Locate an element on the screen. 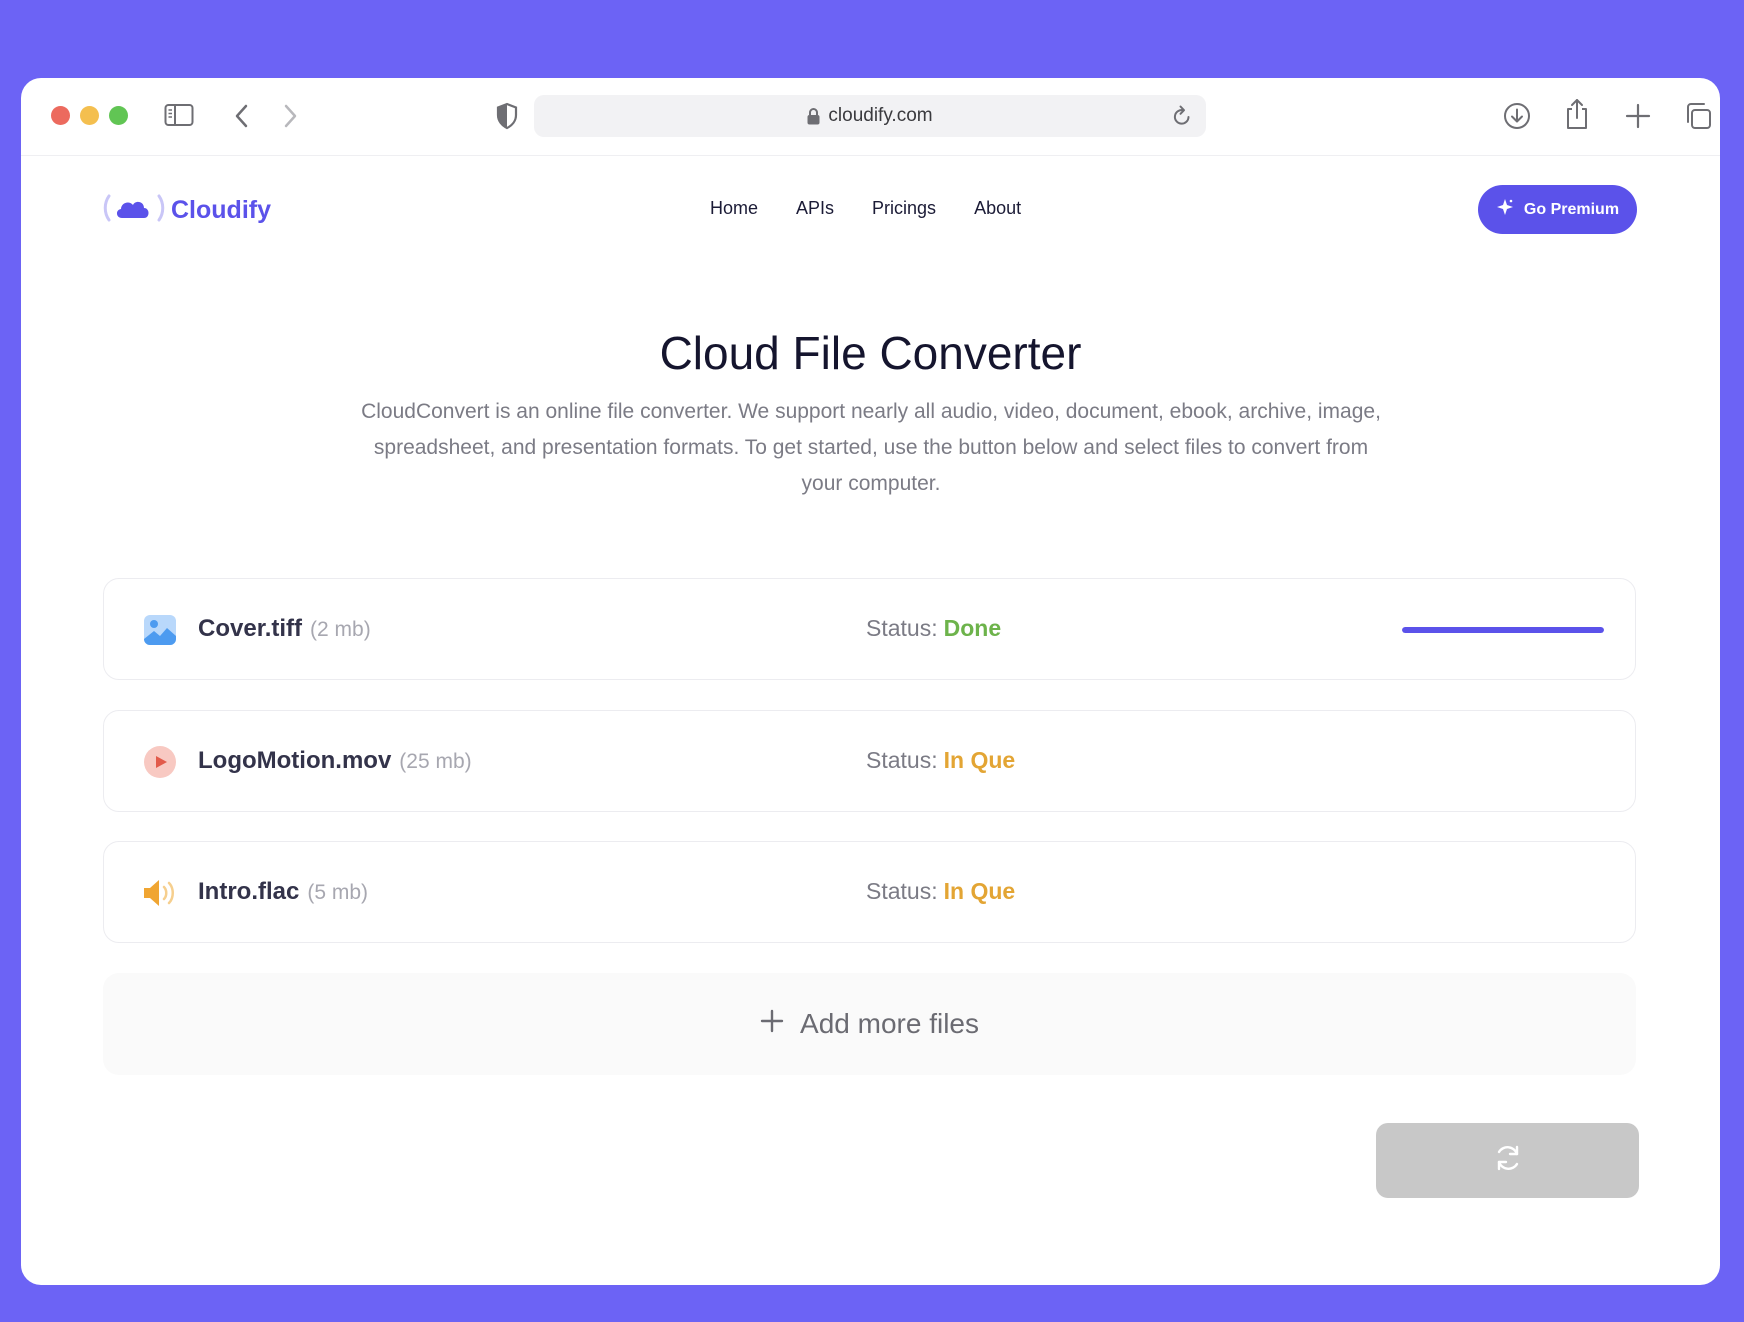 The width and height of the screenshot is (1744, 1322). add-more-files-button: Add more files is located at coordinates (869, 1024).